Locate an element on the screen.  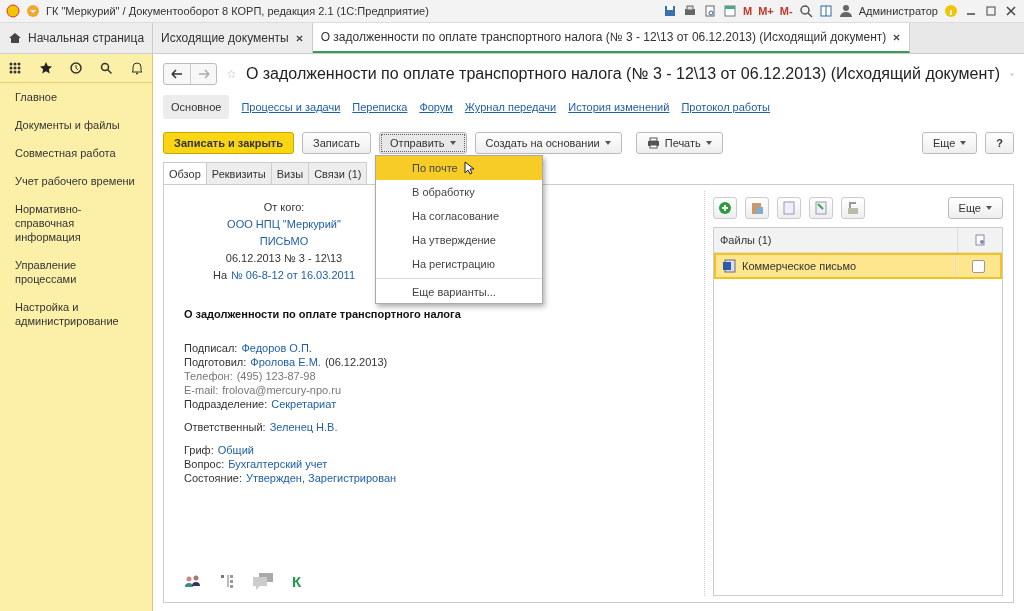
menu-icon is located at coordinates (33, 11).